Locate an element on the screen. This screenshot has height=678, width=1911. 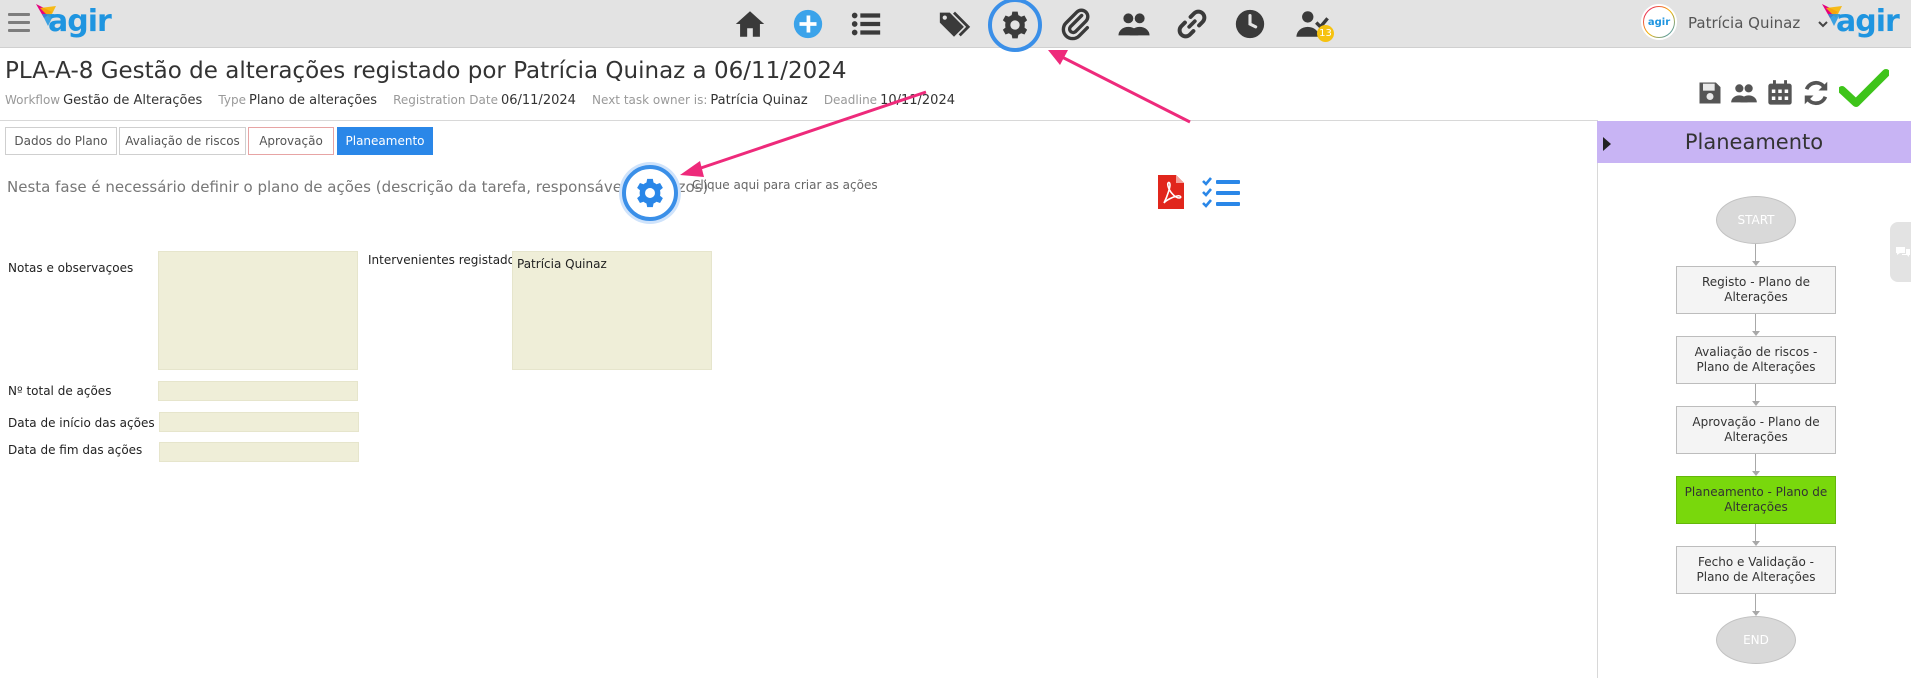
check-icon is located at coordinates (1864, 88).